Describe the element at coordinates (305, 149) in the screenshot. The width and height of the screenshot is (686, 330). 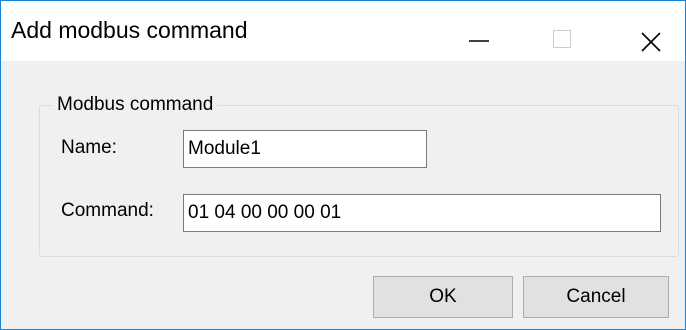
I see `name-input` at that location.